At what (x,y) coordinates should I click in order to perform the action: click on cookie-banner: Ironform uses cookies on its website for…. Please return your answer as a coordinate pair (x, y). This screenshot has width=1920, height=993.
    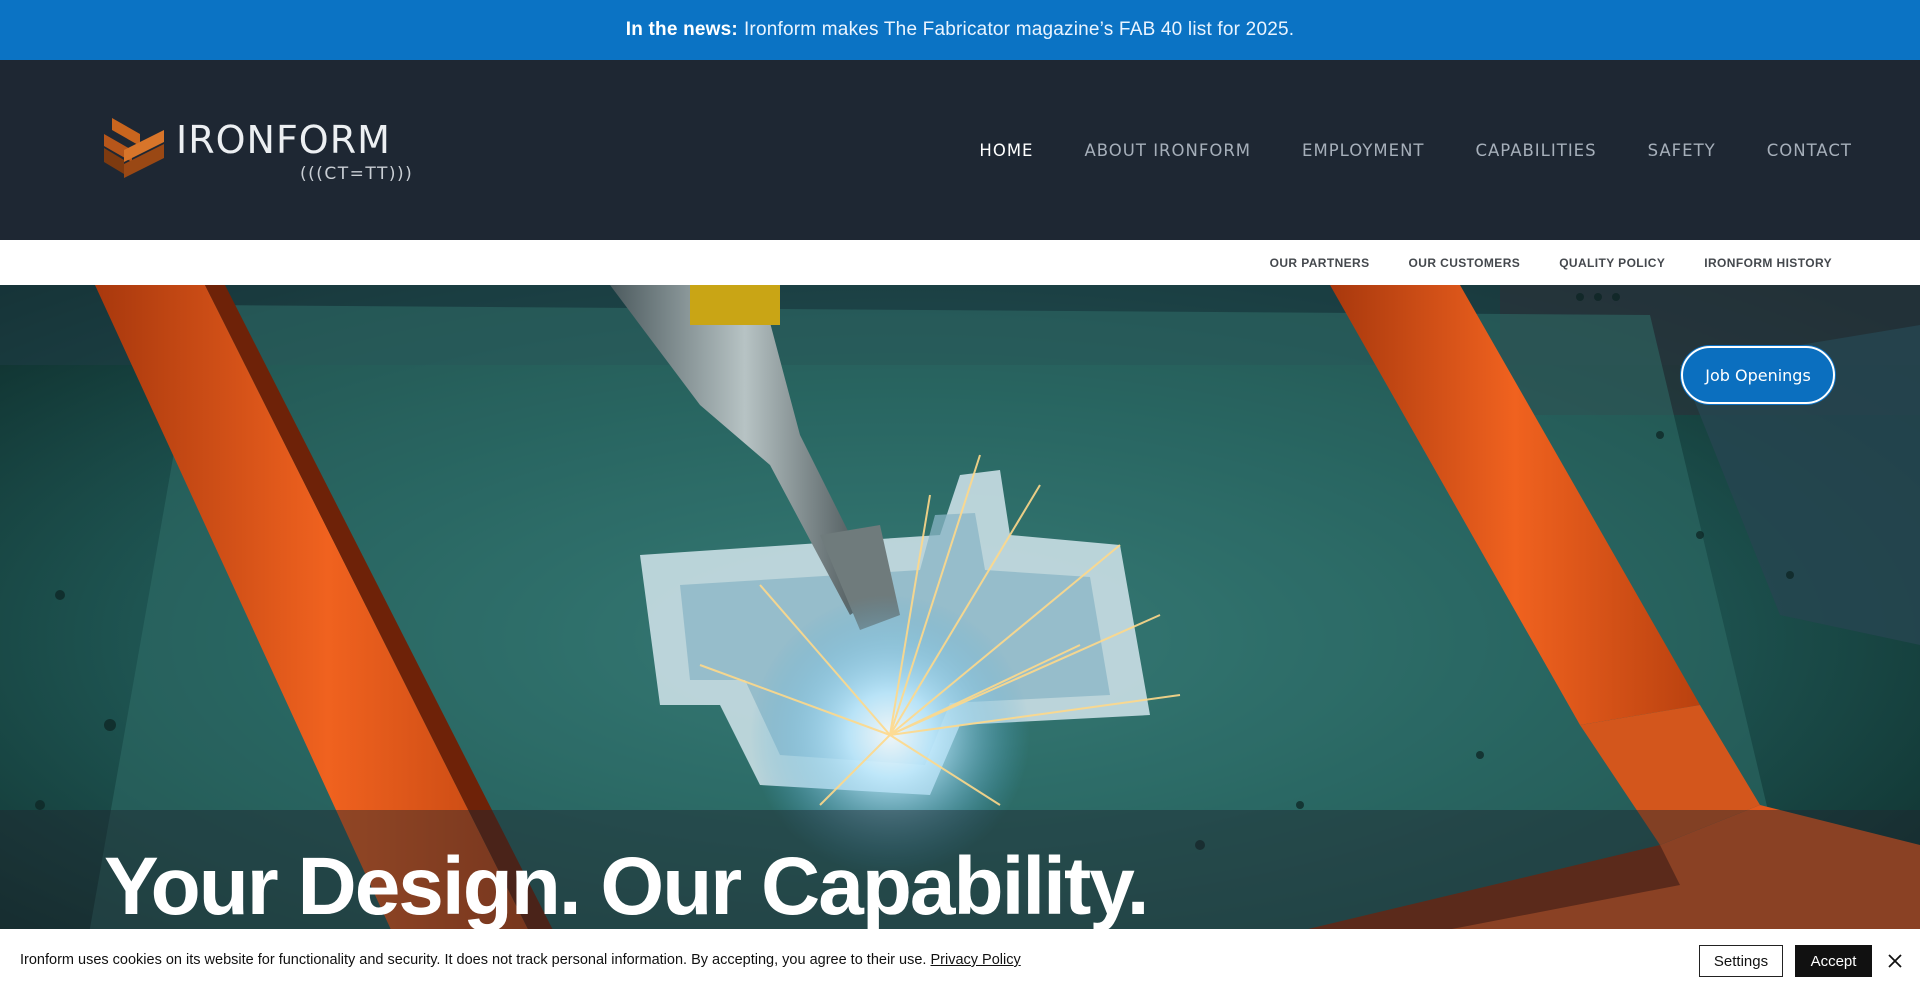
    Looking at the image, I should click on (960, 961).